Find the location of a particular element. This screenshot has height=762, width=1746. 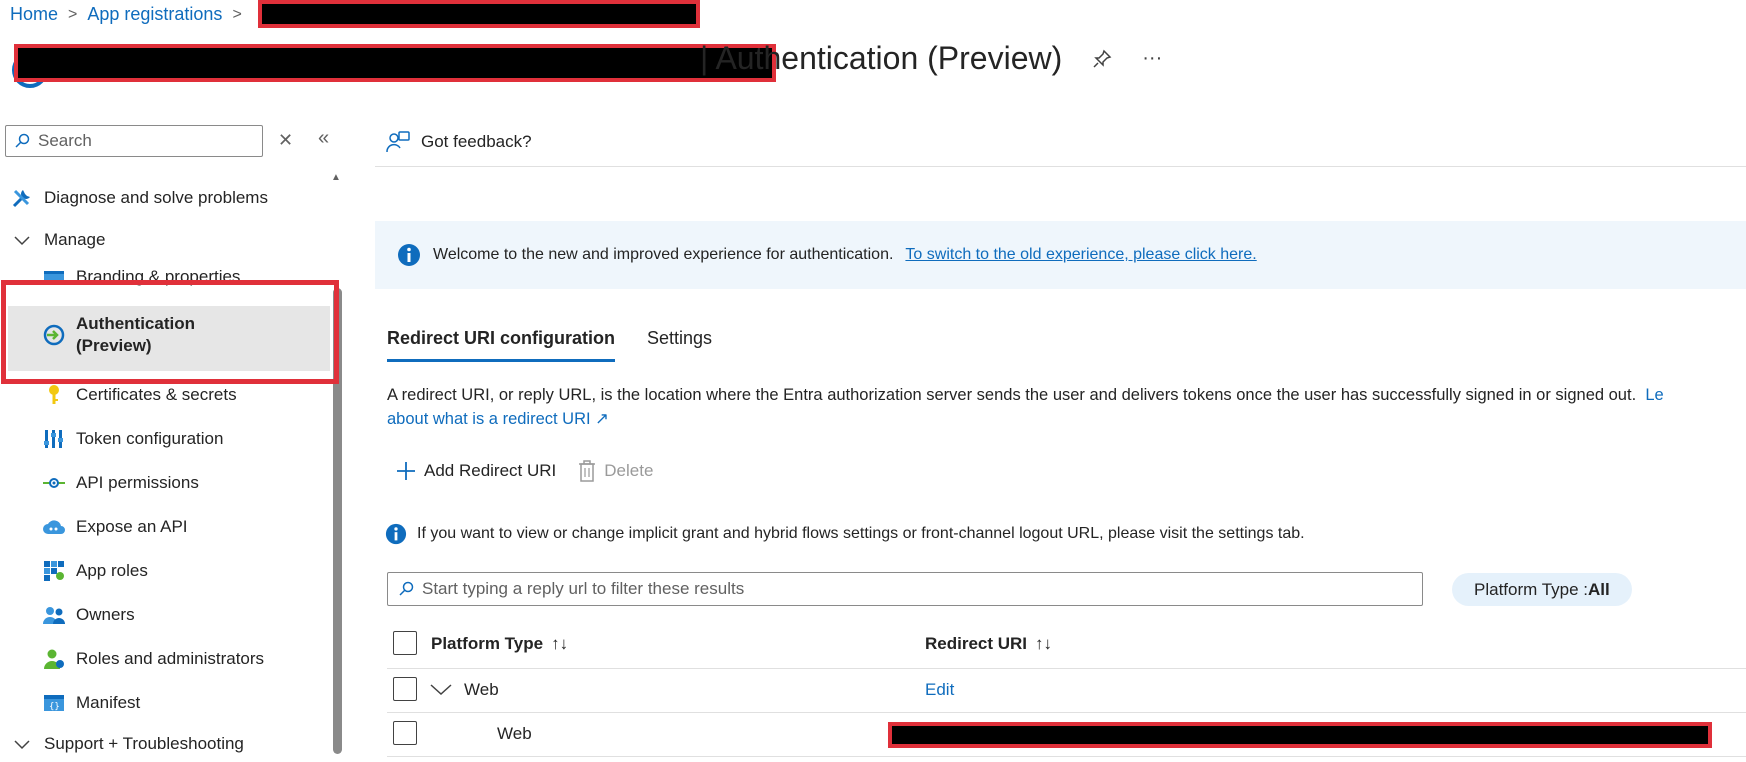

trash-icon is located at coordinates (587, 471).